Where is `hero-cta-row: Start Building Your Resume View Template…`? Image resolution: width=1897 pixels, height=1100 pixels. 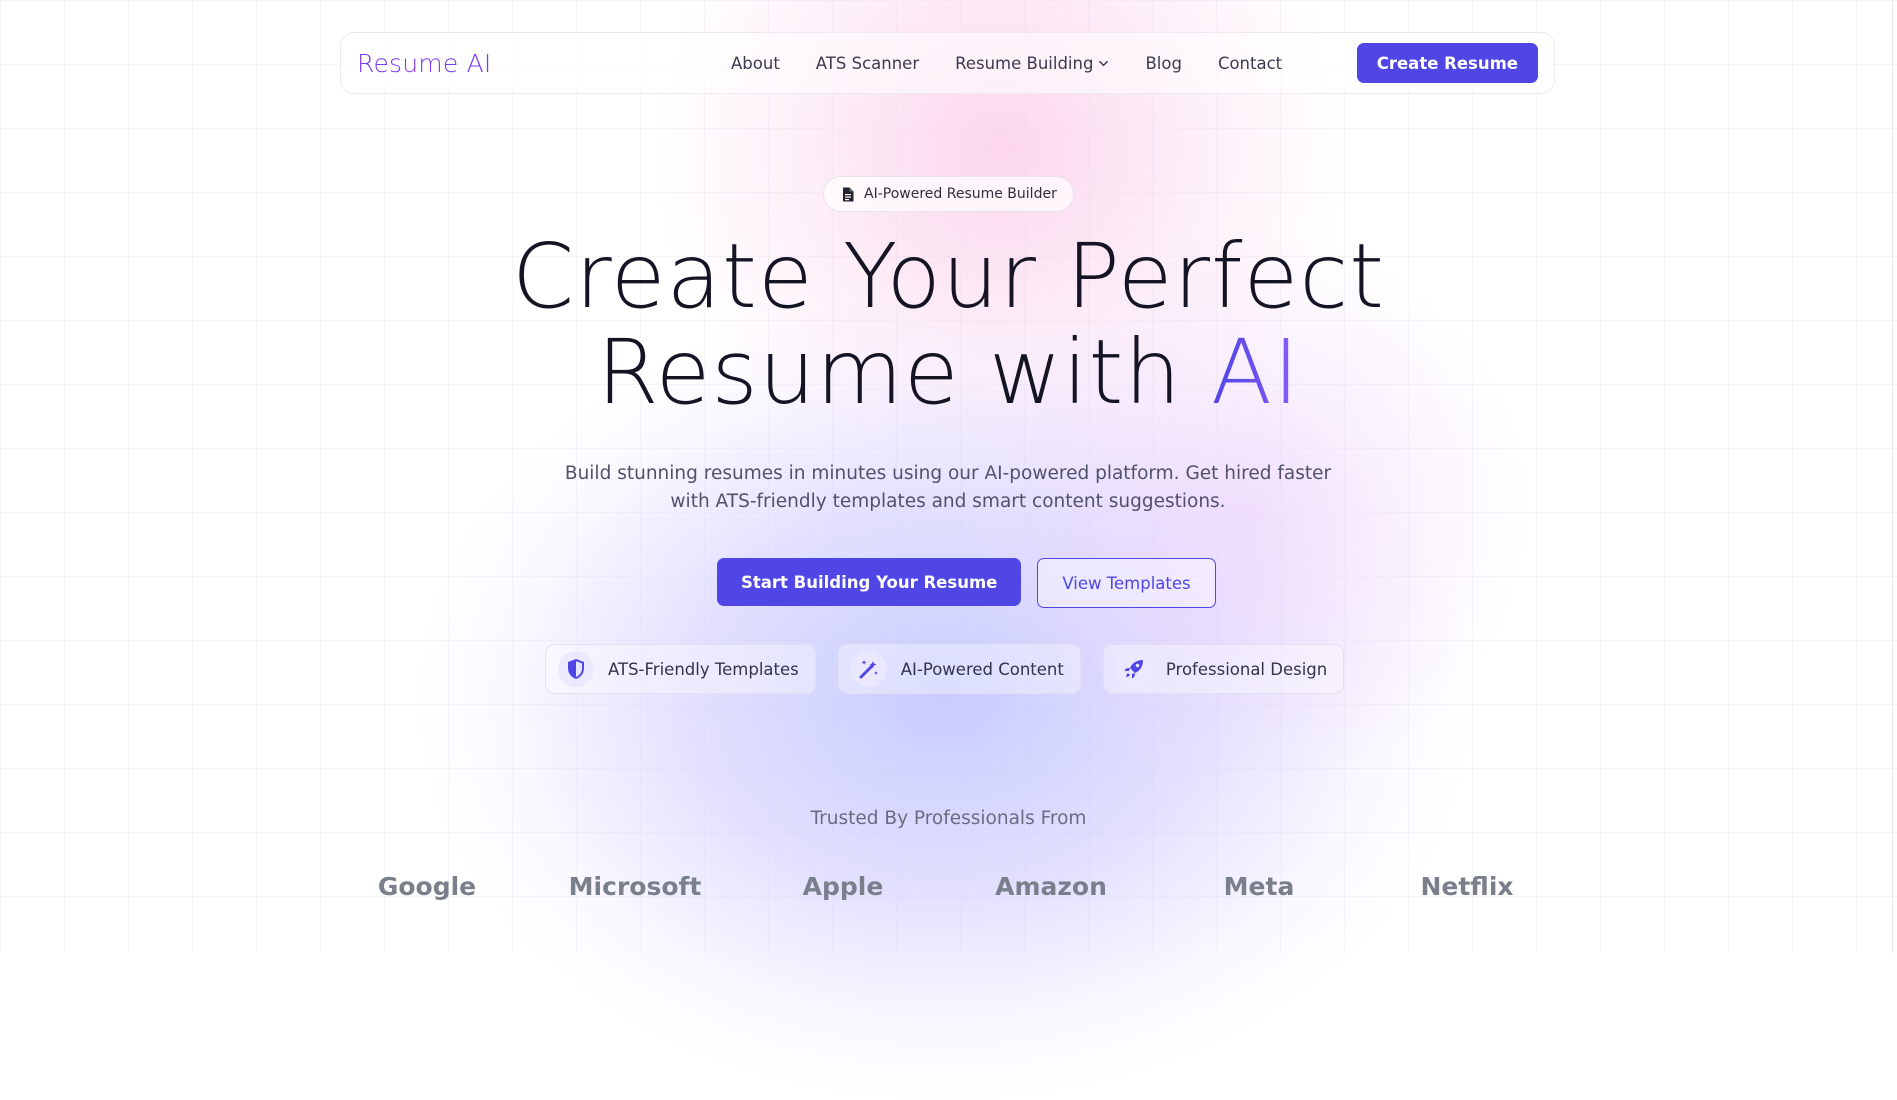
hero-cta-row: Start Building Your Resume View Template… is located at coordinates (966, 583).